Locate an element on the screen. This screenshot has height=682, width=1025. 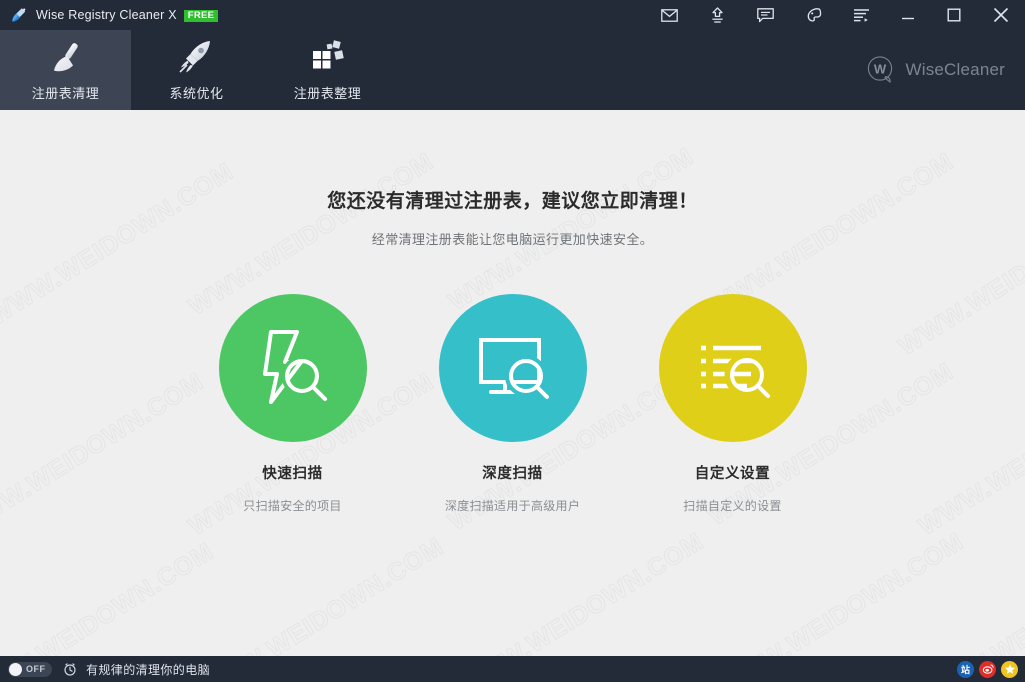
favorite-badge is located at coordinates (1009, 669).